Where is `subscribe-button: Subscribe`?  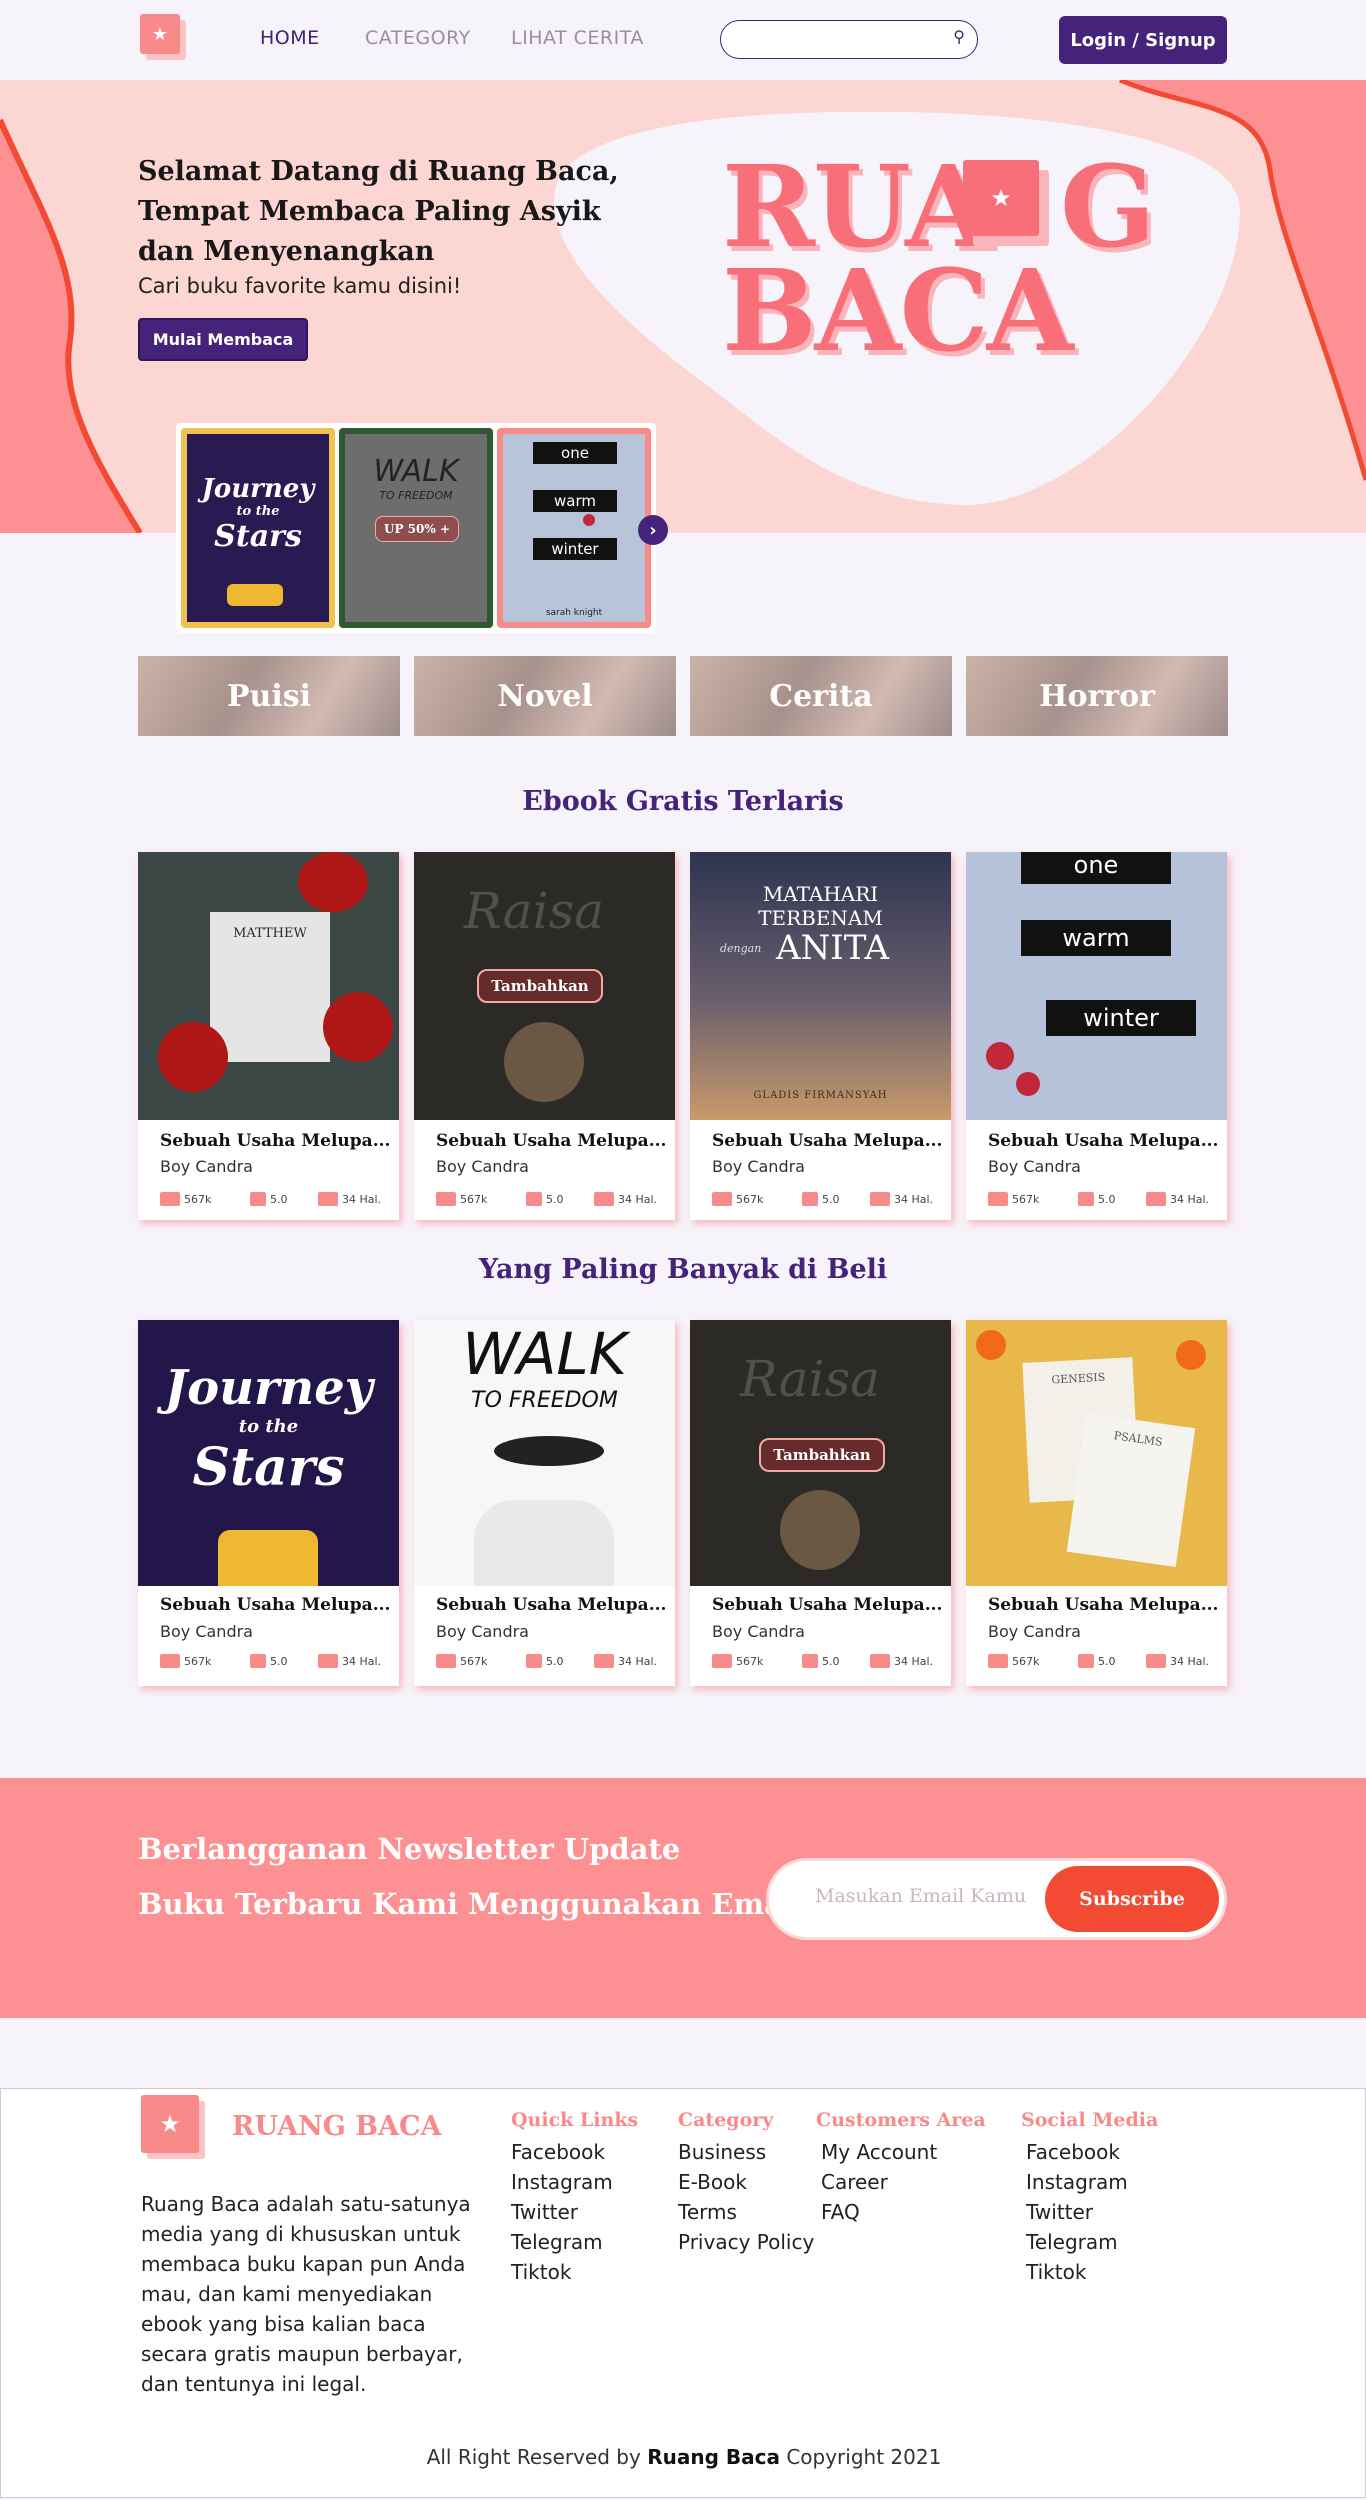
subscribe-button: Subscribe is located at coordinates (1132, 1899).